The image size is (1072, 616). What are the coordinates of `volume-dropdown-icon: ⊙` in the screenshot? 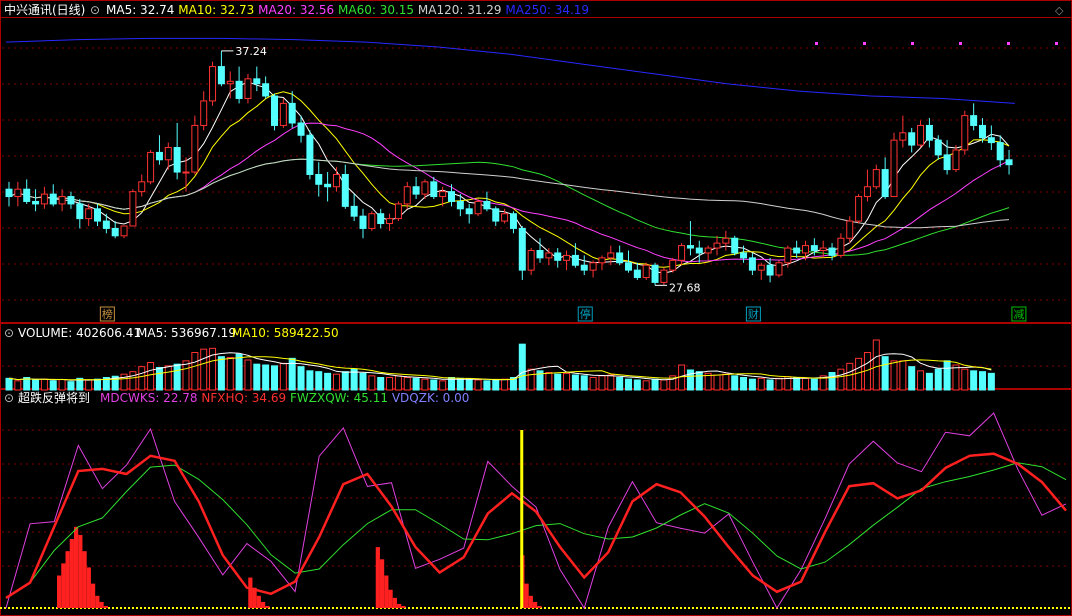 It's located at (9, 333).